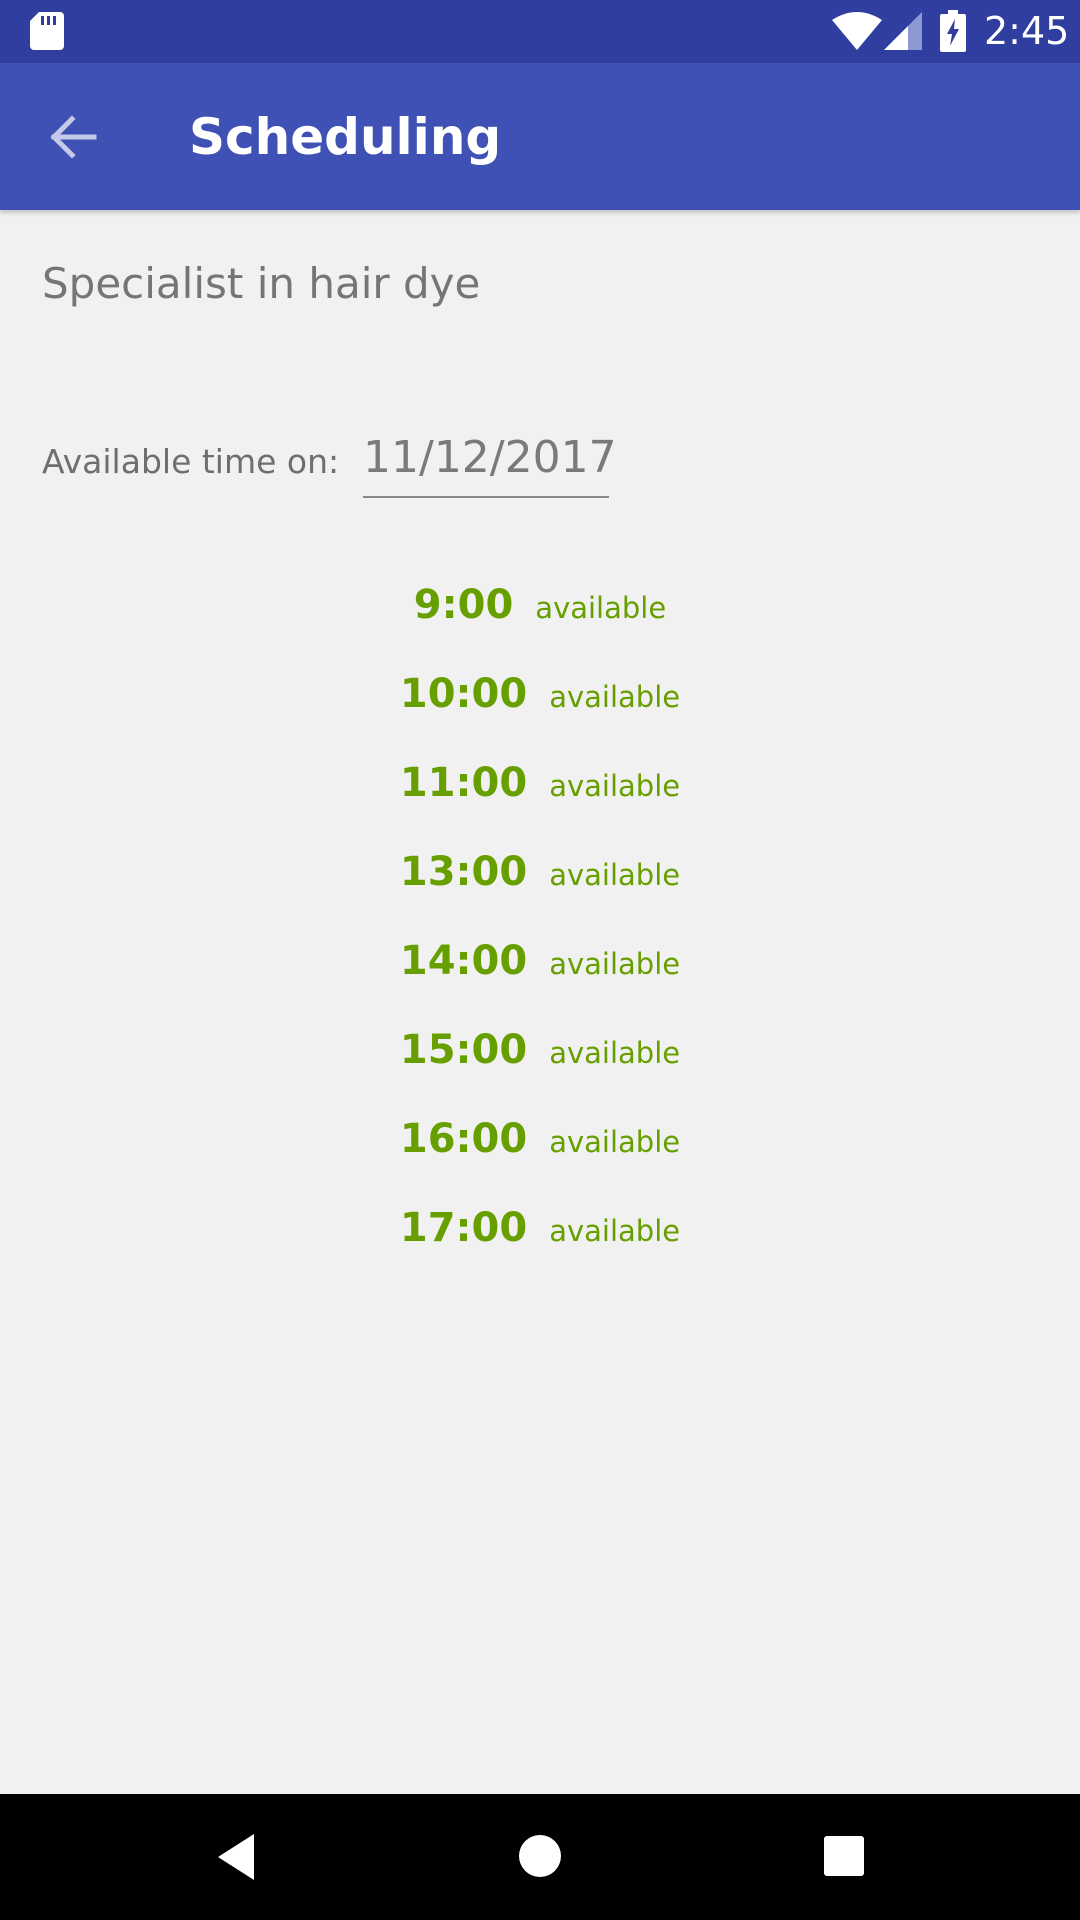  What do you see at coordinates (463, 1050) in the screenshot?
I see `slot-time: 15:00` at bounding box center [463, 1050].